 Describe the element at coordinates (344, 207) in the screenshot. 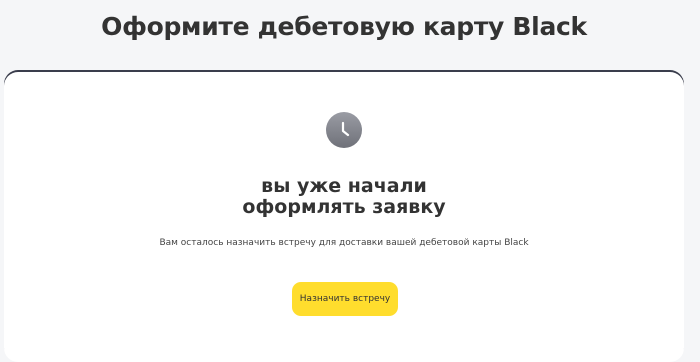

I see `headline-line-2: оформлять заявку` at that location.